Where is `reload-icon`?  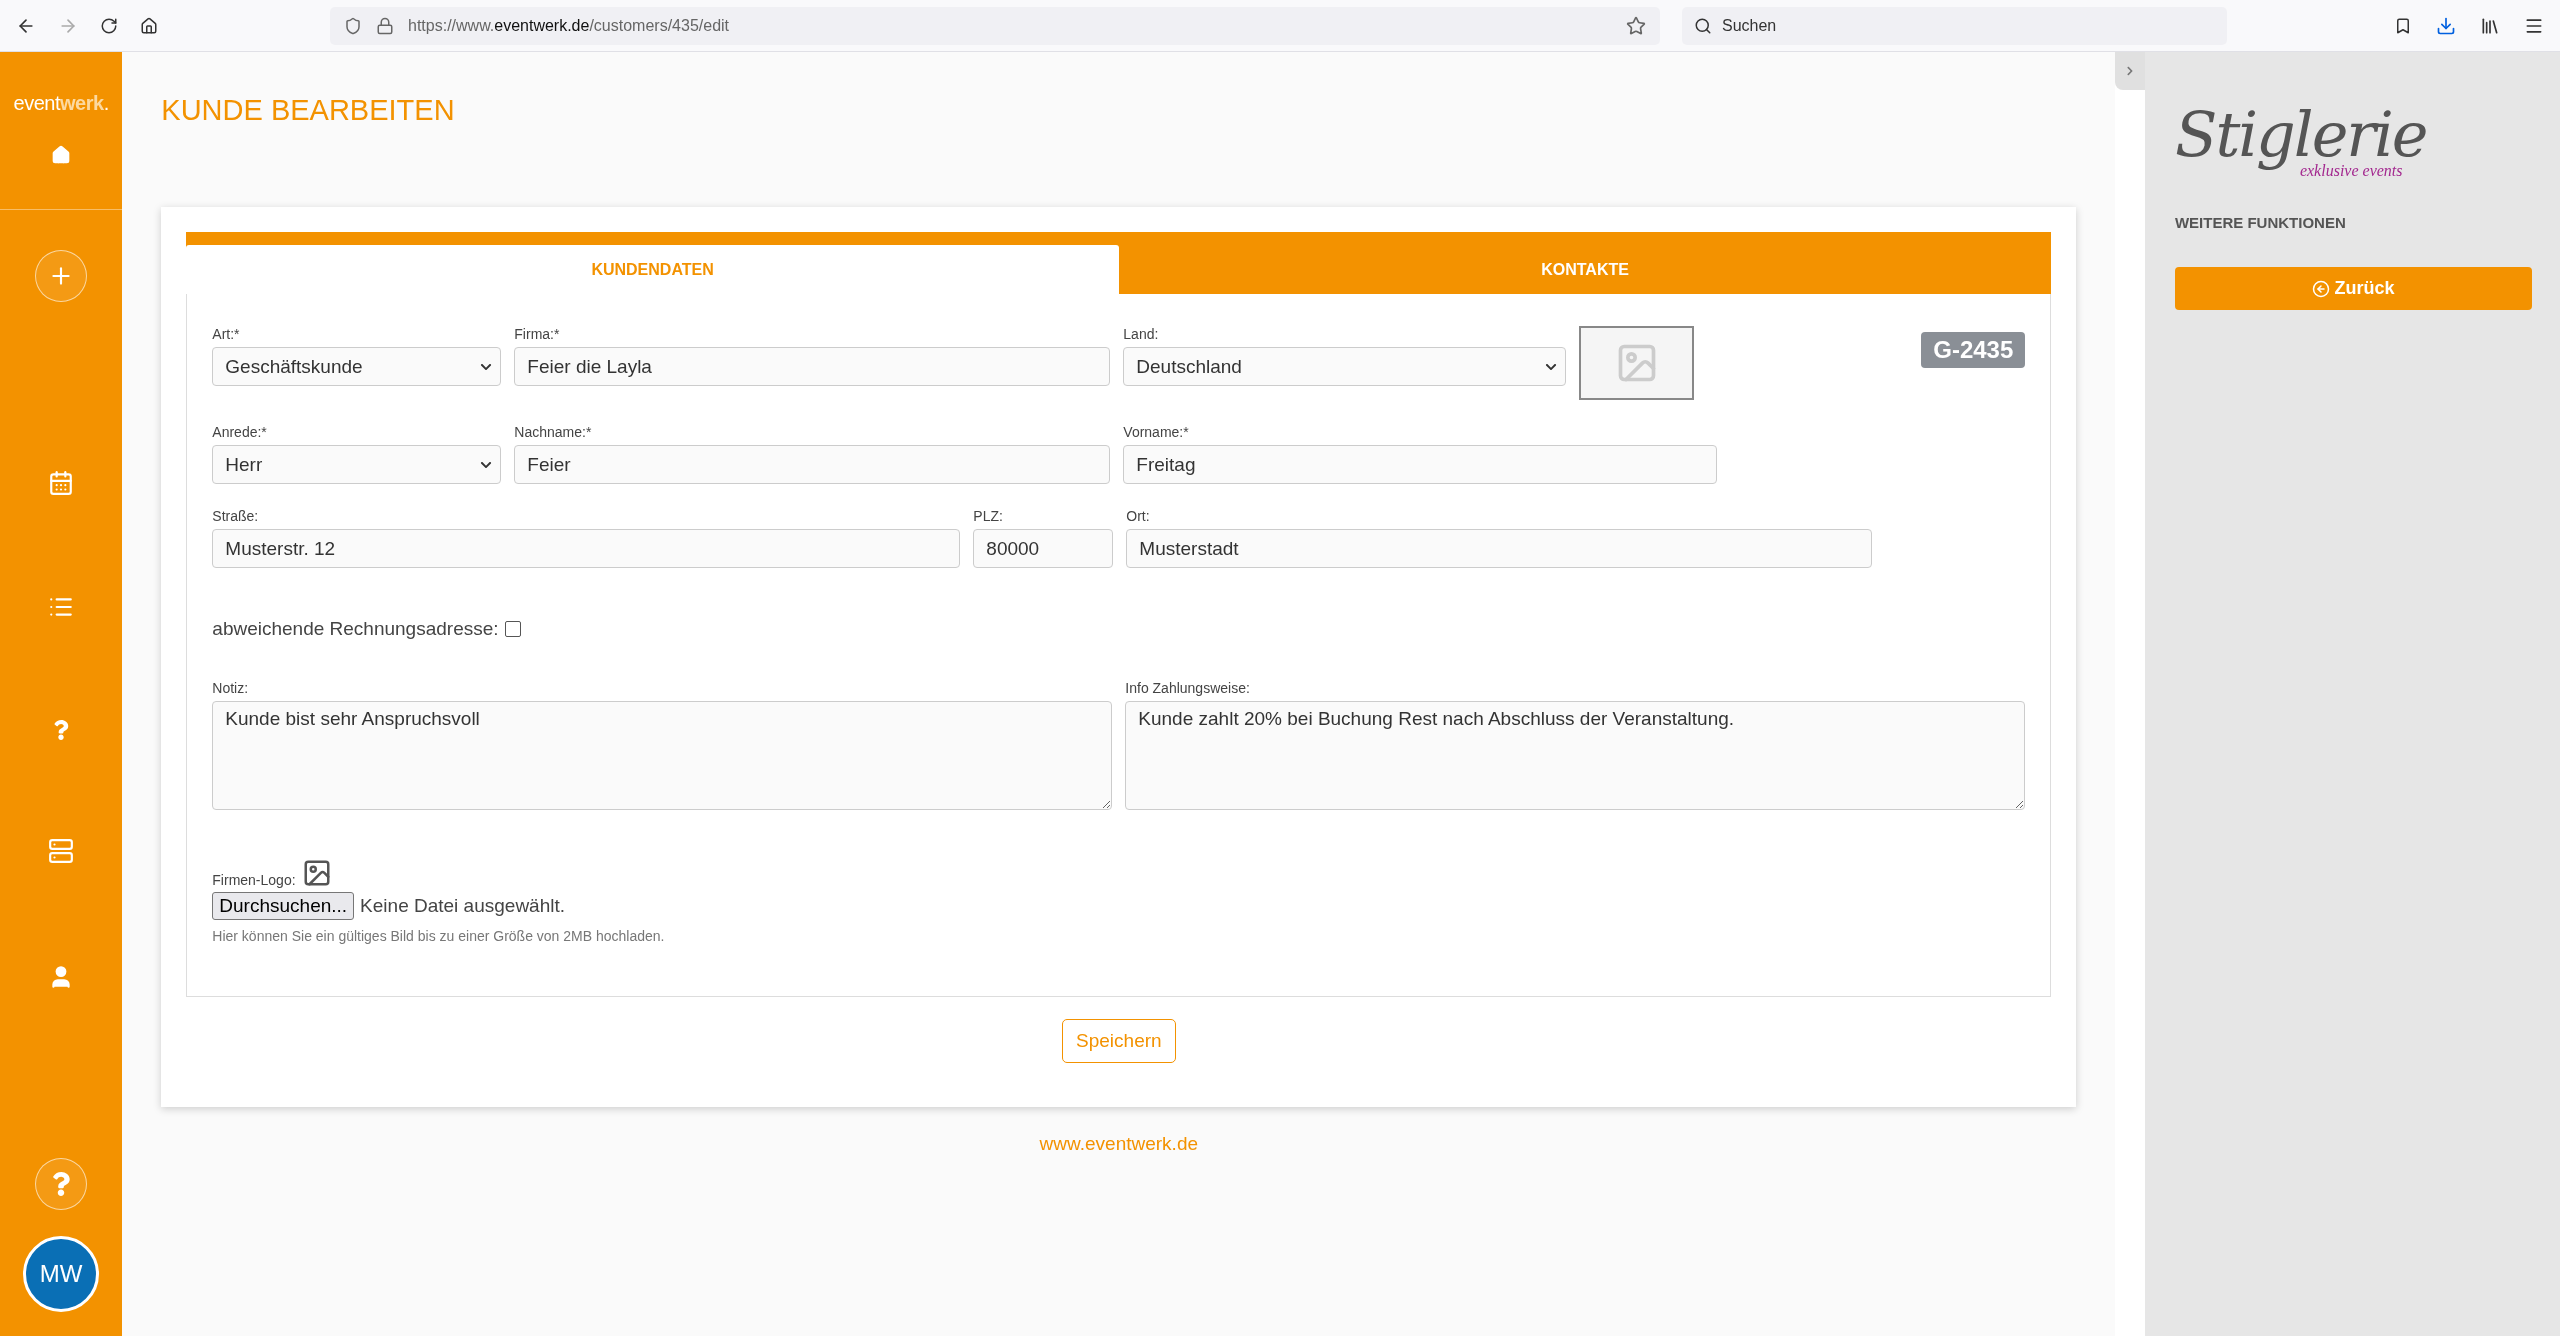
reload-icon is located at coordinates (109, 25).